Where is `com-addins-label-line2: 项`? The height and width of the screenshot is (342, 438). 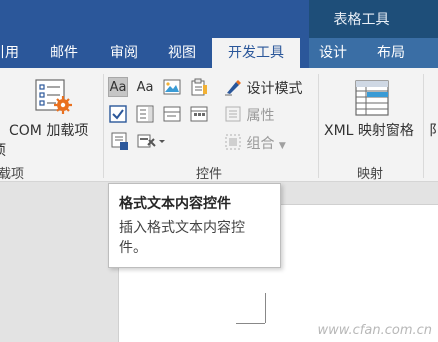
com-addins-label-line2: 项 is located at coordinates (3, 150).